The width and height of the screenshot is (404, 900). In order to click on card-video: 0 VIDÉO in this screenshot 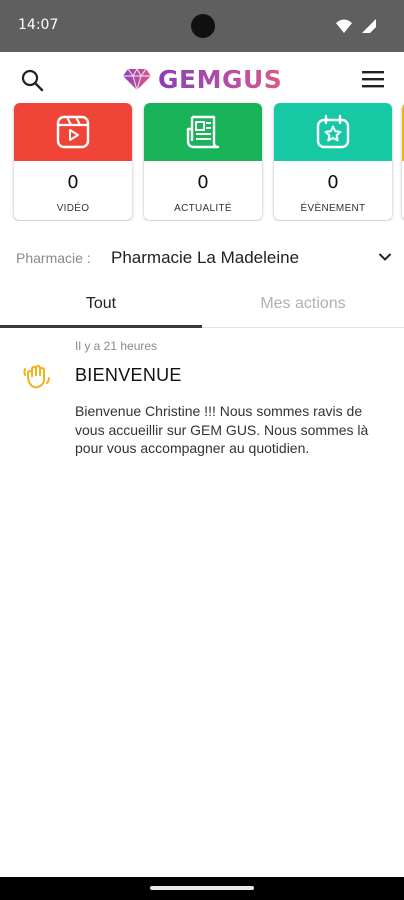, I will do `click(73, 161)`.